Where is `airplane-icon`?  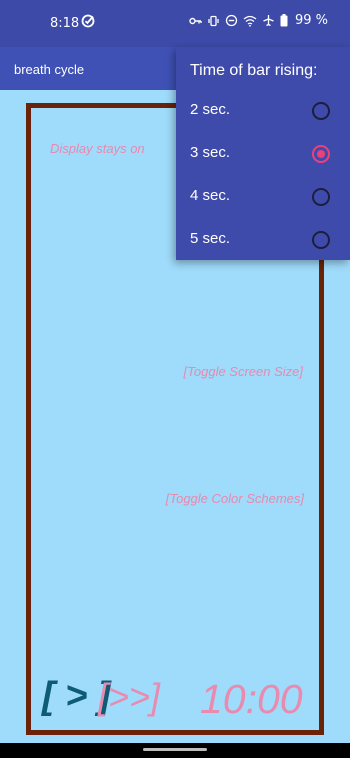
airplane-icon is located at coordinates (268, 20).